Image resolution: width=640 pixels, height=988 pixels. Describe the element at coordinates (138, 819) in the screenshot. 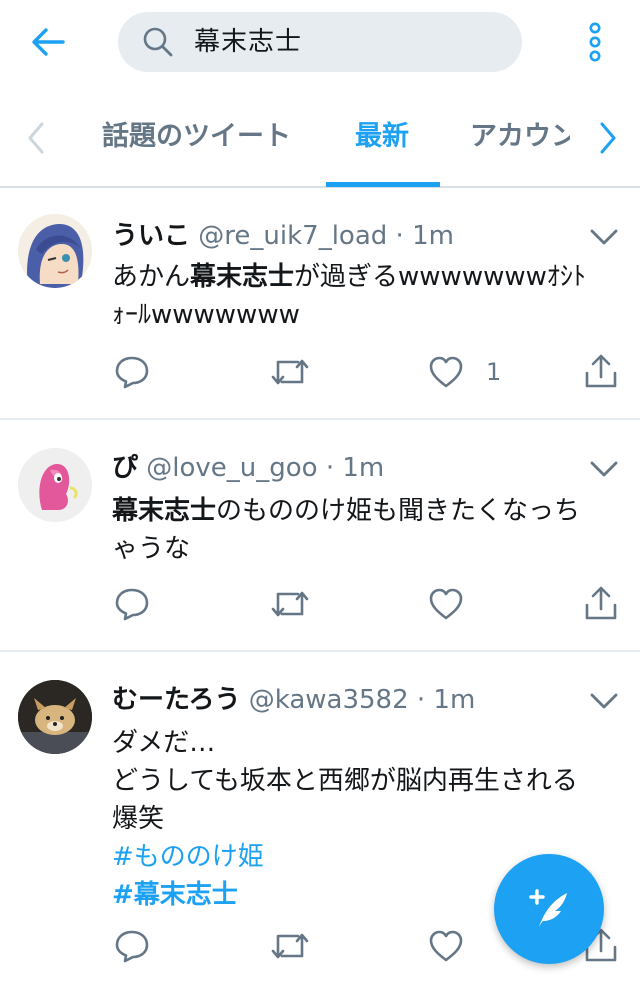

I see `text-line: 爆笑` at that location.